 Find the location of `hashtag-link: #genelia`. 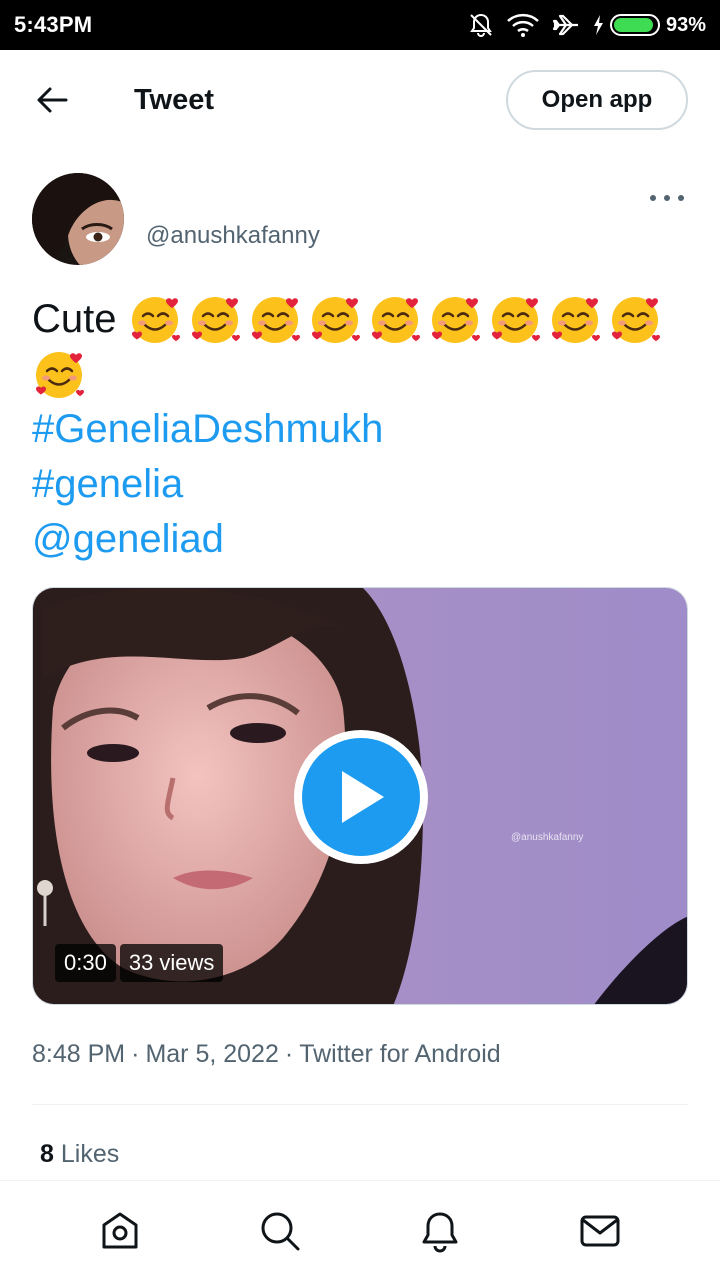

hashtag-link: #genelia is located at coordinates (362, 484).